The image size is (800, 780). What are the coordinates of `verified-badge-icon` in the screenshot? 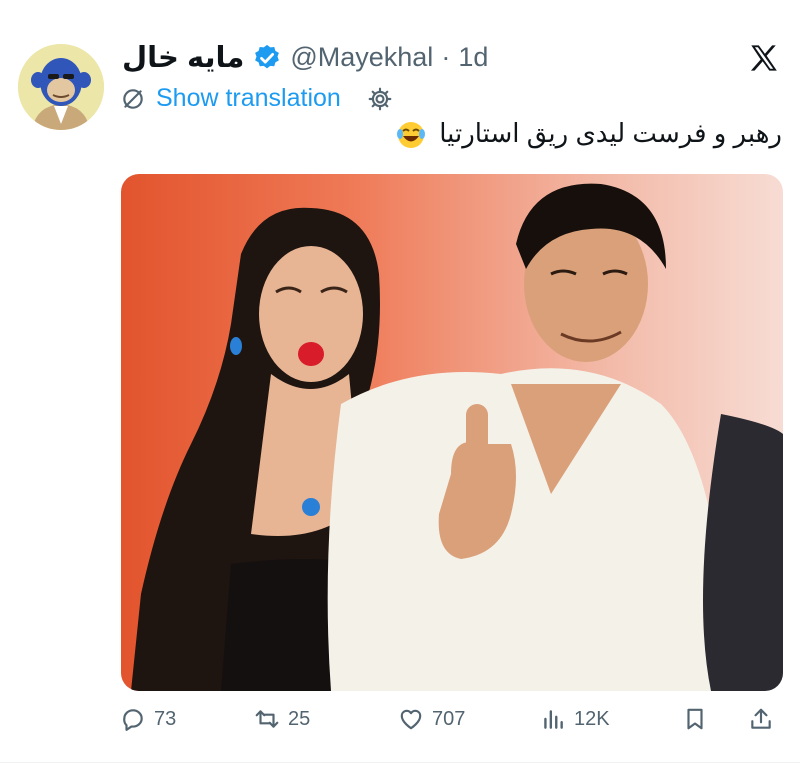 It's located at (267, 56).